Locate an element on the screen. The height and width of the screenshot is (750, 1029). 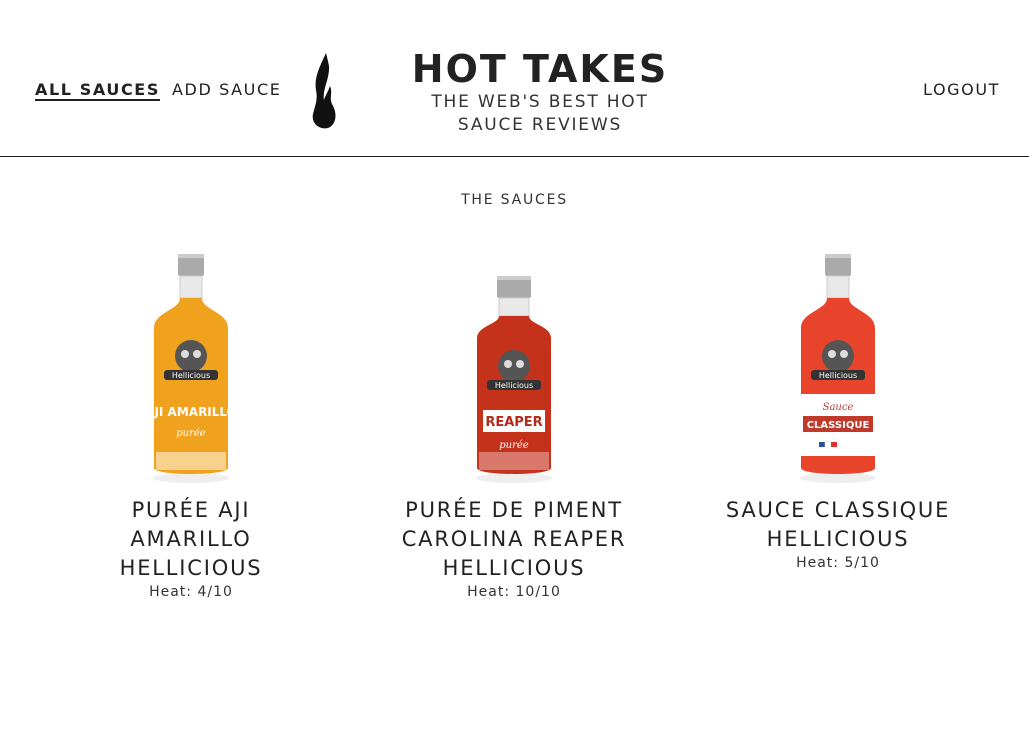
site-subtitle: THE WEB'S BEST HOT SAUCE REVIEWS is located at coordinates (540, 113).